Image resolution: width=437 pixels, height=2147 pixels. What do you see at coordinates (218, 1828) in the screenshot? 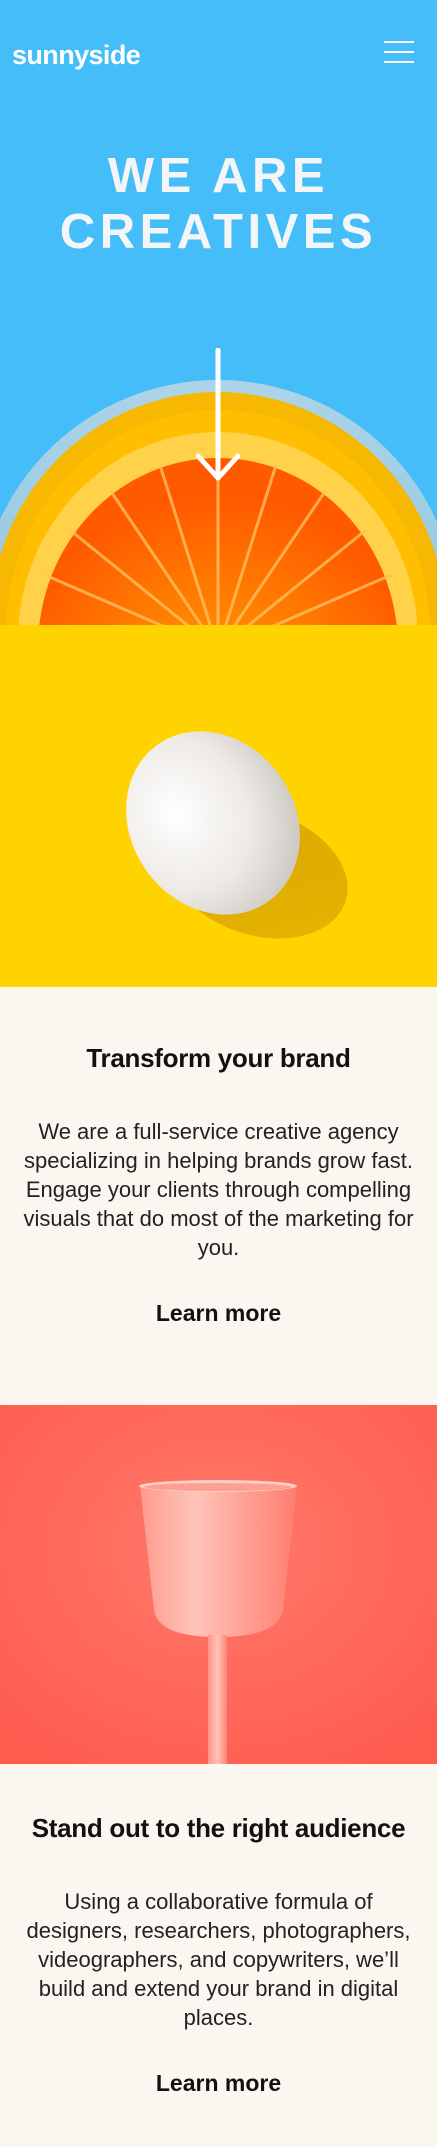
I see `section-heading: Stand out to the right audience` at bounding box center [218, 1828].